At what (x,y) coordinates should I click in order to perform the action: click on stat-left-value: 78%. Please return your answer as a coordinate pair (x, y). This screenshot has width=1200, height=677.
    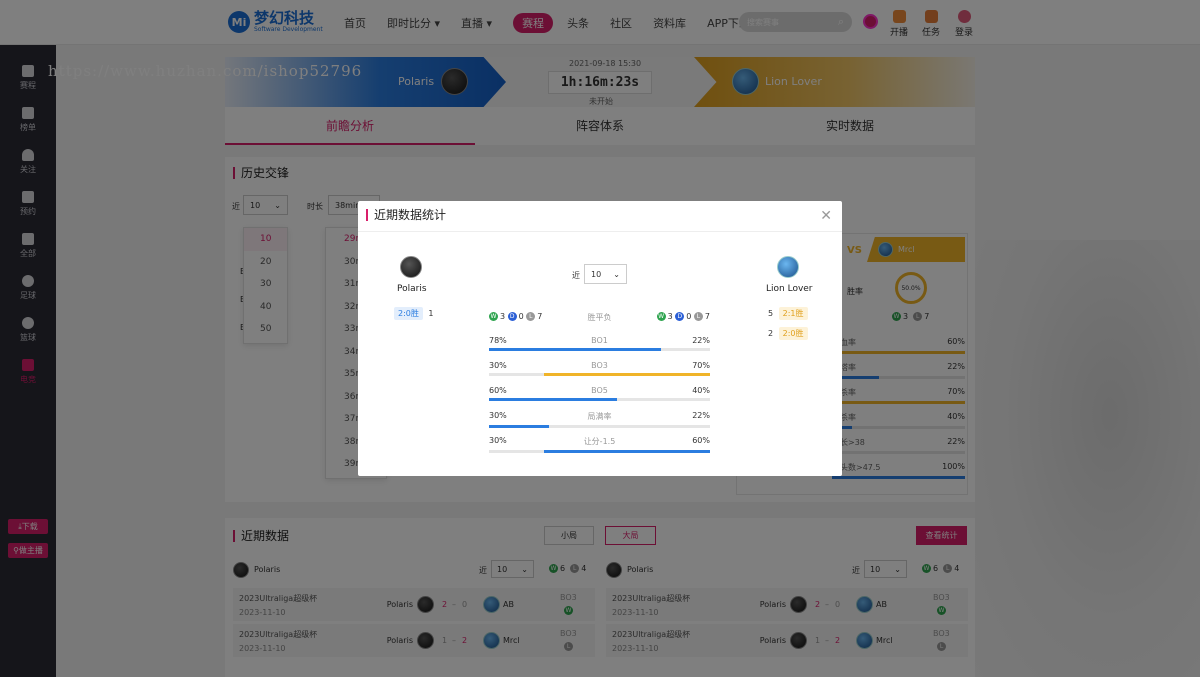
    Looking at the image, I should click on (498, 340).